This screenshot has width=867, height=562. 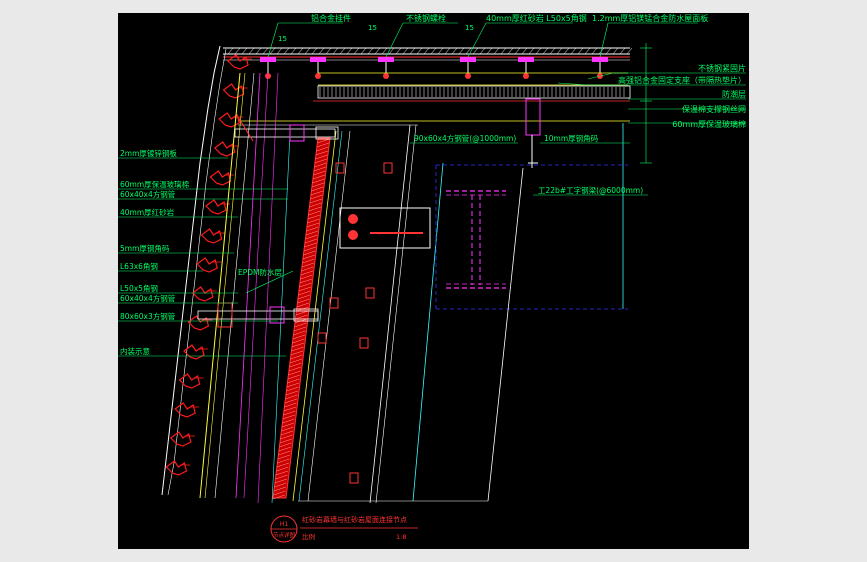 What do you see at coordinates (331, 18) in the screenshot?
I see `label-aluminum-fitting: 铝合金挂件` at bounding box center [331, 18].